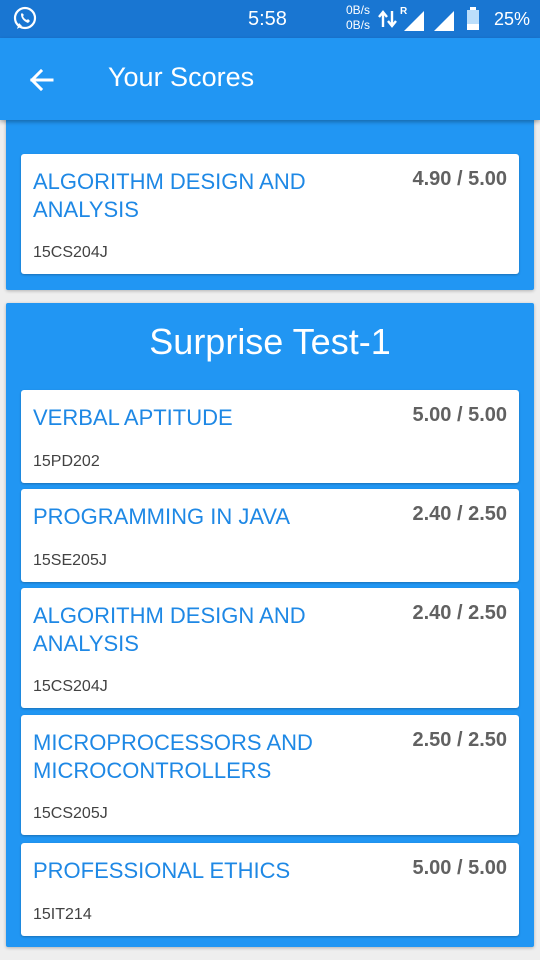 Image resolution: width=540 pixels, height=960 pixels. Describe the element at coordinates (70, 813) in the screenshot. I see `subject-code: 15CS205J` at that location.